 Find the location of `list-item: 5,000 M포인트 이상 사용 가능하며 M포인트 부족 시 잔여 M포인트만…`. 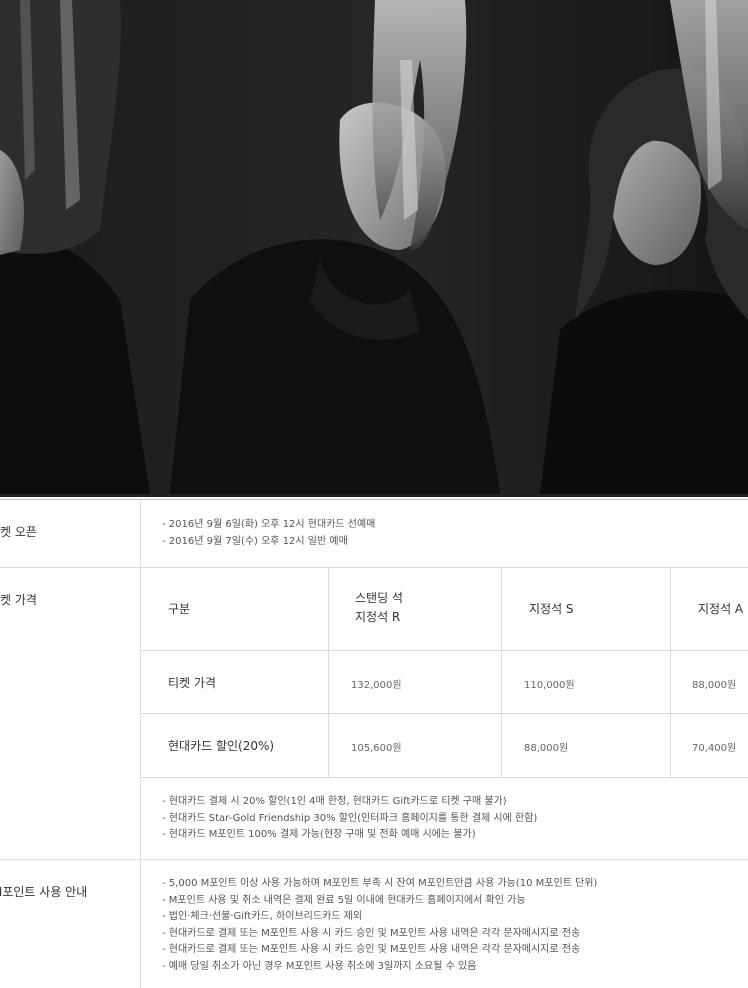

list-item: 5,000 M포인트 이상 사용 가능하며 M포인트 부족 시 잔여 M포인트만… is located at coordinates (380, 884).